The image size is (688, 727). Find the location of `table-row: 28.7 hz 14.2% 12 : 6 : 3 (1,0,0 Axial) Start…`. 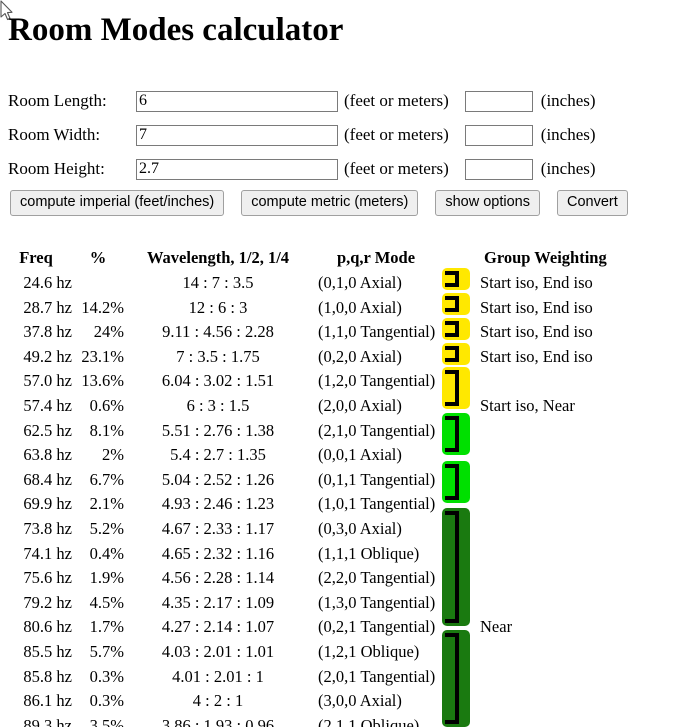

table-row: 28.7 hz 14.2% 12 : 6 : 3 (1,0,0 Axial) Start… is located at coordinates (344, 308).